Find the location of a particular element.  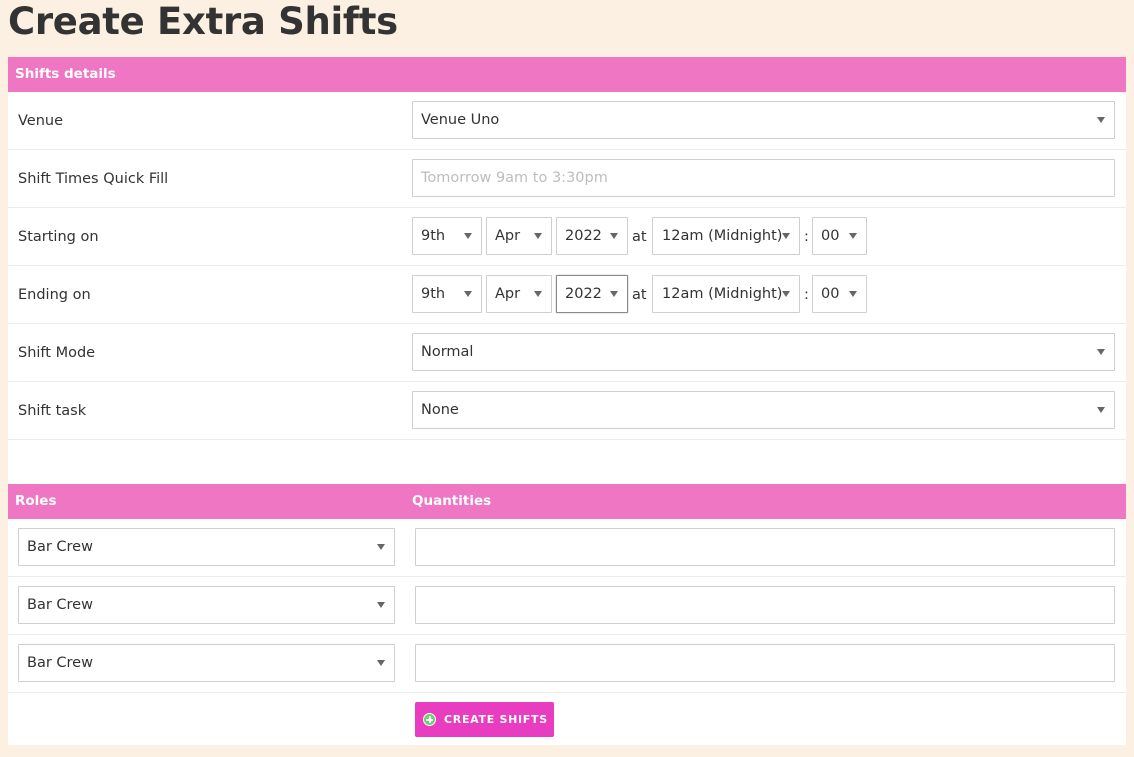

shift-mode-row: Shift Mode Normal is located at coordinates (567, 353).